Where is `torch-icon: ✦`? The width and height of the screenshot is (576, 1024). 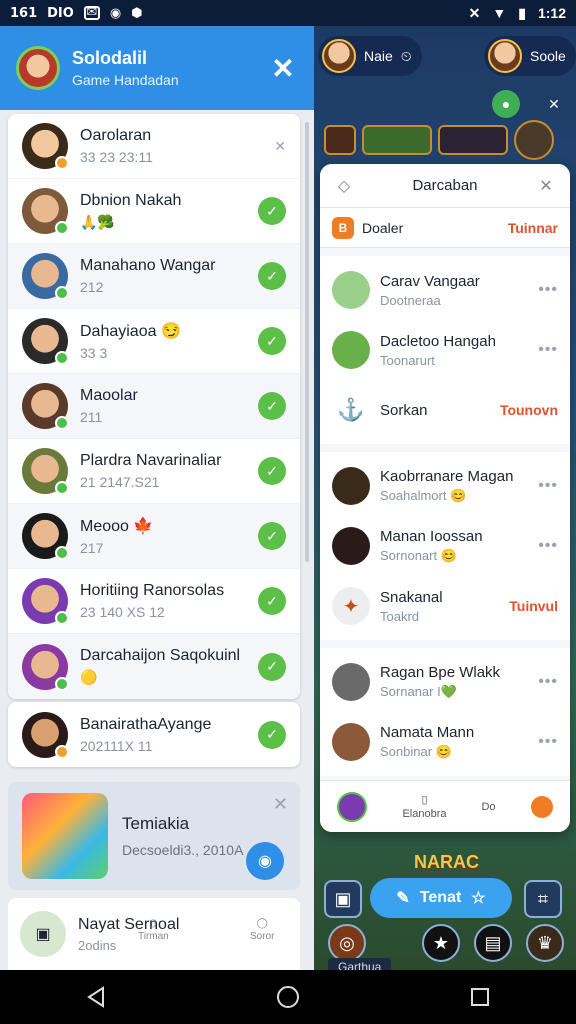 torch-icon: ✦ is located at coordinates (351, 606).